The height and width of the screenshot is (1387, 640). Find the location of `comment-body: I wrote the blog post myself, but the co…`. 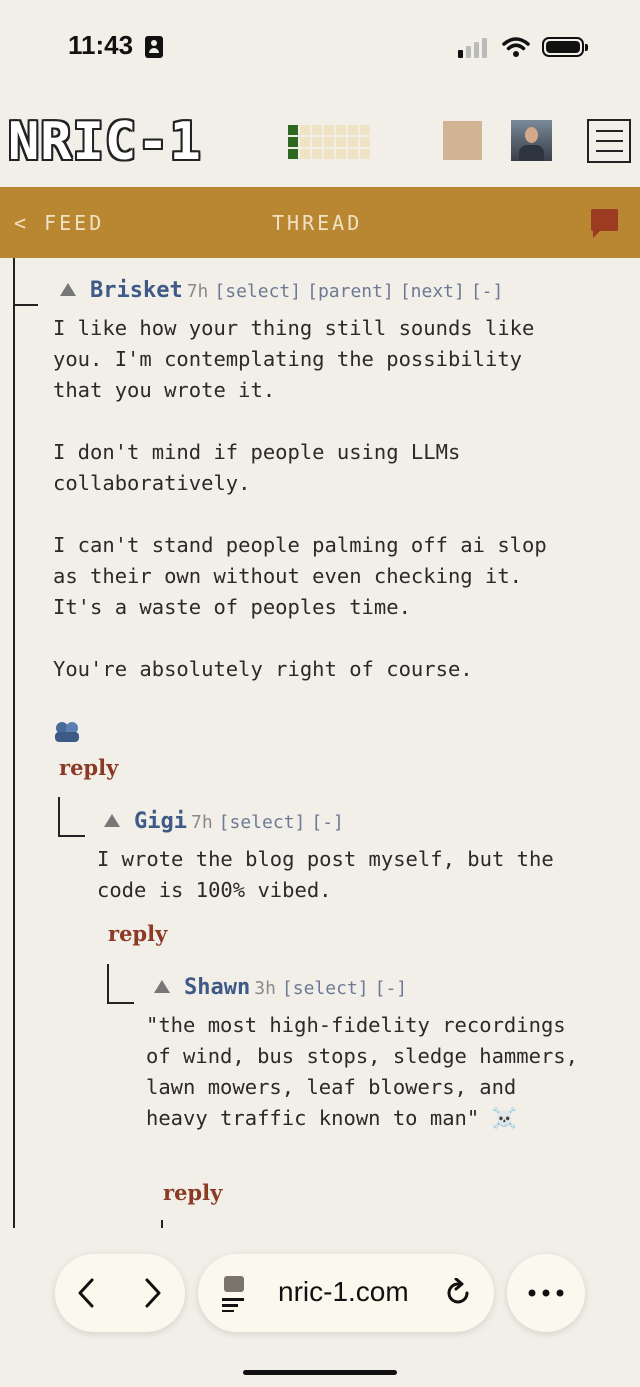

comment-body: I wrote the blog post myself, but the co… is located at coordinates (325, 874).